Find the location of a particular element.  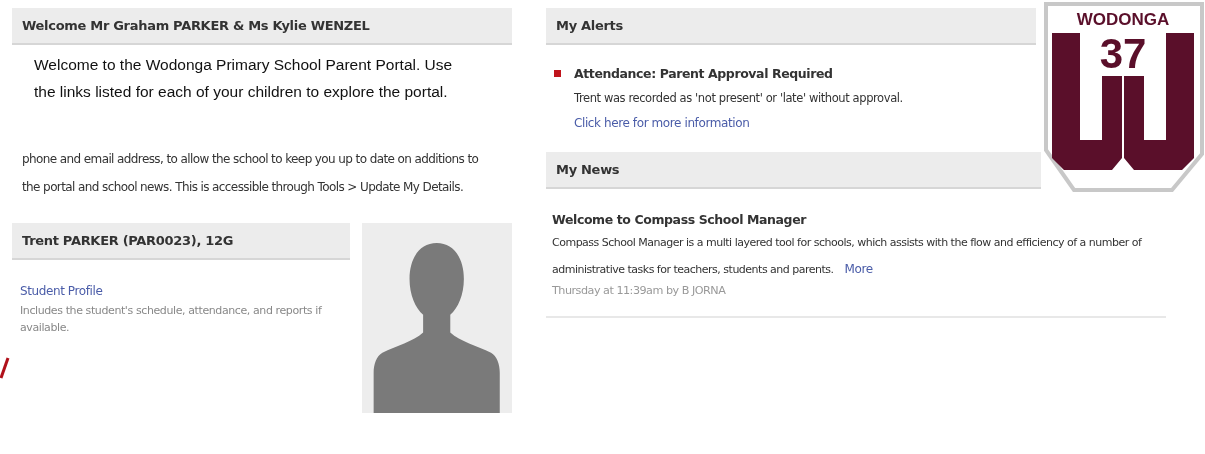

logo-name: WODONGA is located at coordinates (1123, 19).